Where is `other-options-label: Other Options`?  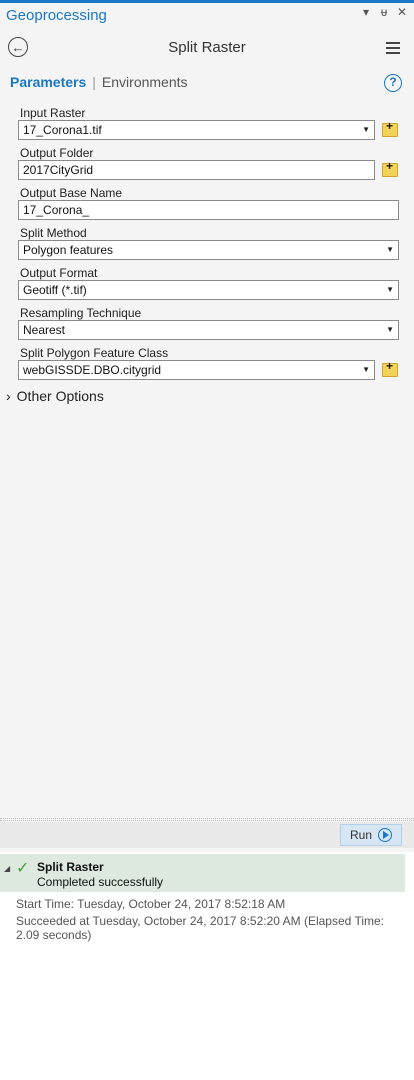
other-options-label: Other Options is located at coordinates (60, 396).